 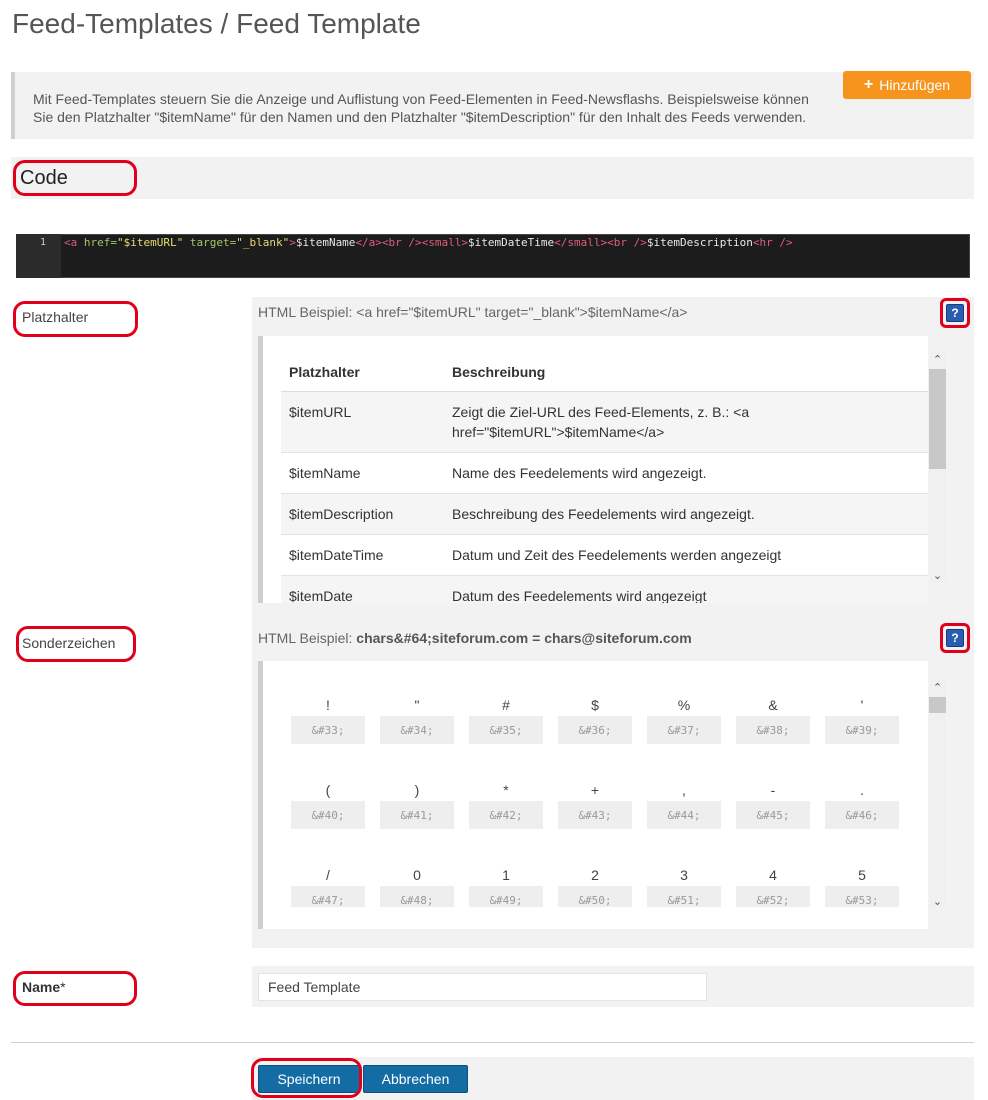 I want to click on code-token: "$itemURL", so click(x=150, y=242).